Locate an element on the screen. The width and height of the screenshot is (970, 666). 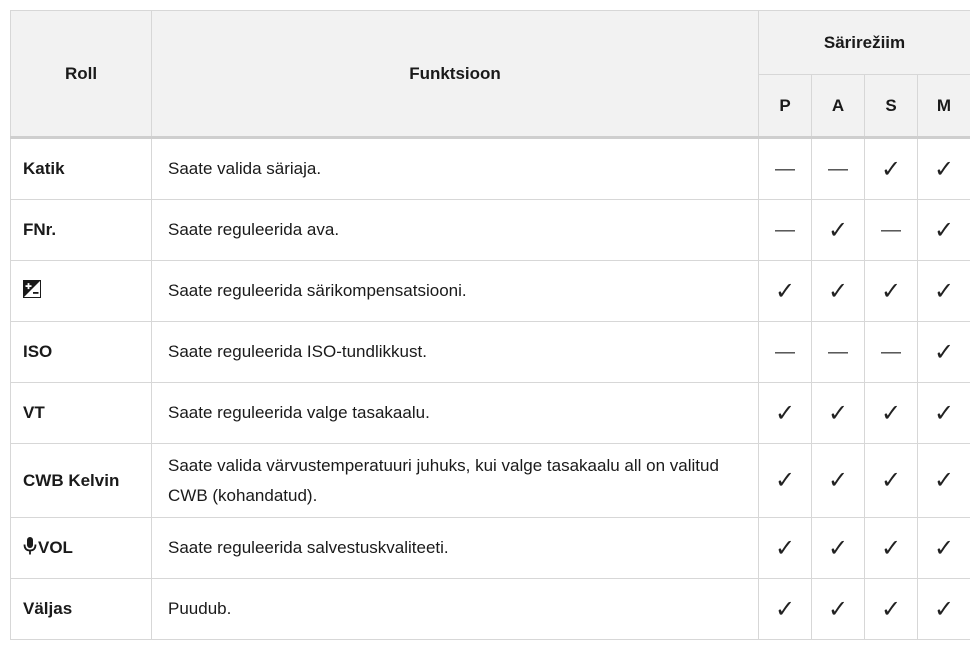
role-cell: VOL is located at coordinates (81, 548).